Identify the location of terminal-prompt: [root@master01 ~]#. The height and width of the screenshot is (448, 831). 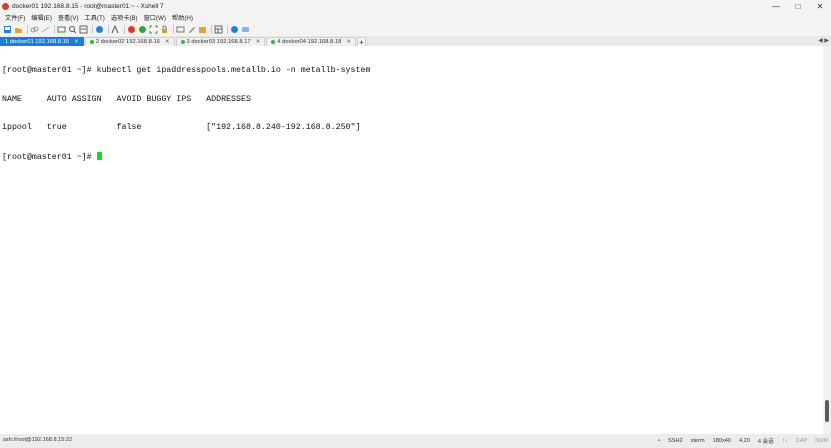
(49, 157).